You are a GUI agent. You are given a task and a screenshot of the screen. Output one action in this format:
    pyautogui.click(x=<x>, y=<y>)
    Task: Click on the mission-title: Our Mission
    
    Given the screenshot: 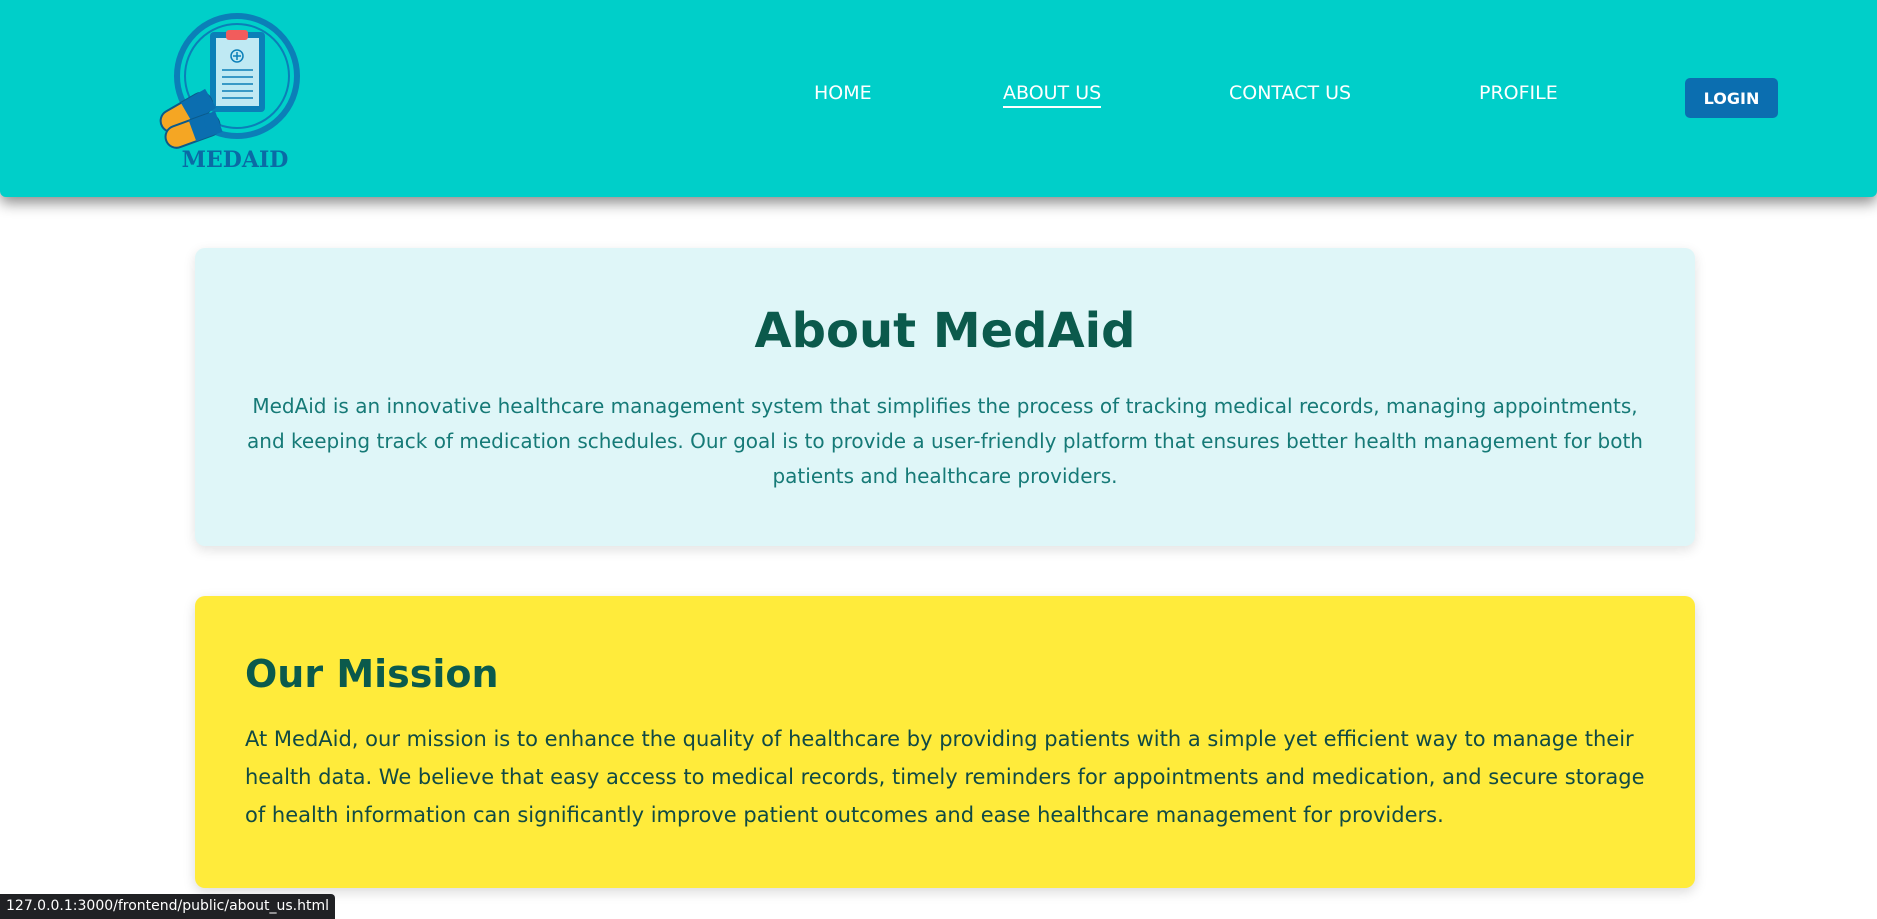 What is the action you would take?
    pyautogui.click(x=372, y=674)
    